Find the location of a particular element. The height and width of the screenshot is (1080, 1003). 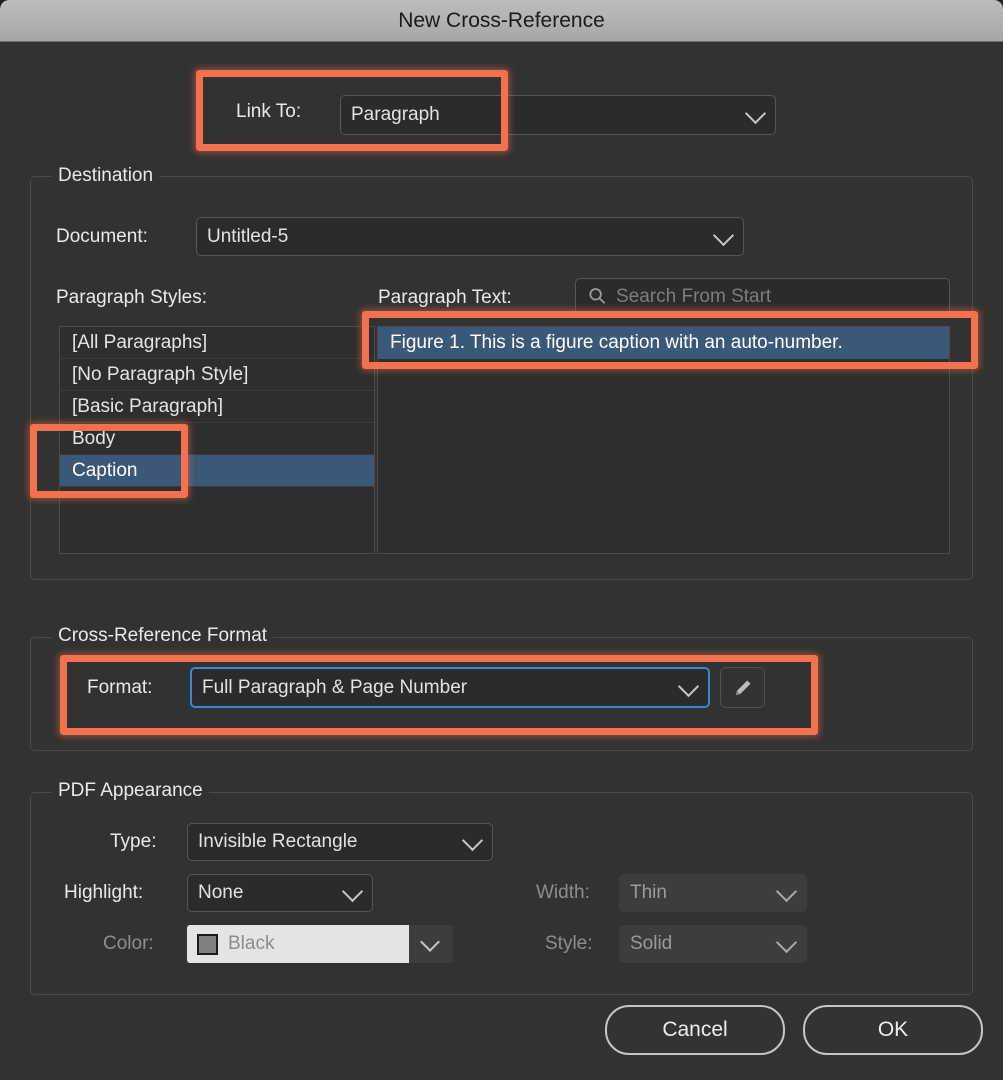

cross-reference-format-group-title: Cross-Reference Format is located at coordinates (163, 636).